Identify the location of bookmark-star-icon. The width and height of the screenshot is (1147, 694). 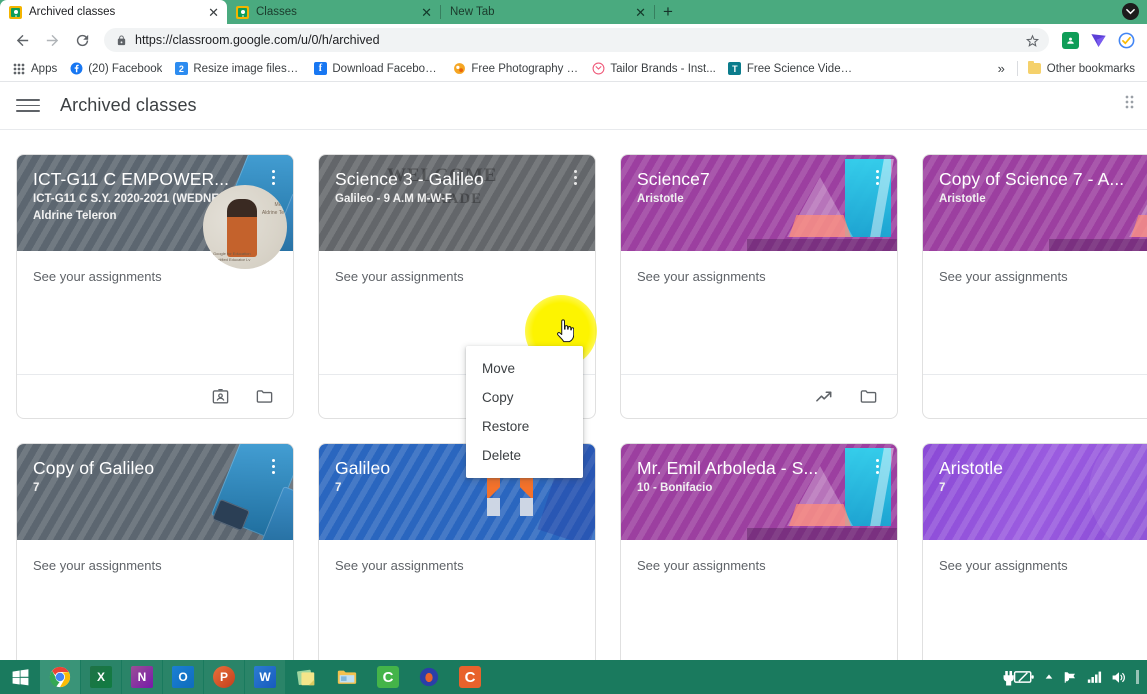
(1032, 40).